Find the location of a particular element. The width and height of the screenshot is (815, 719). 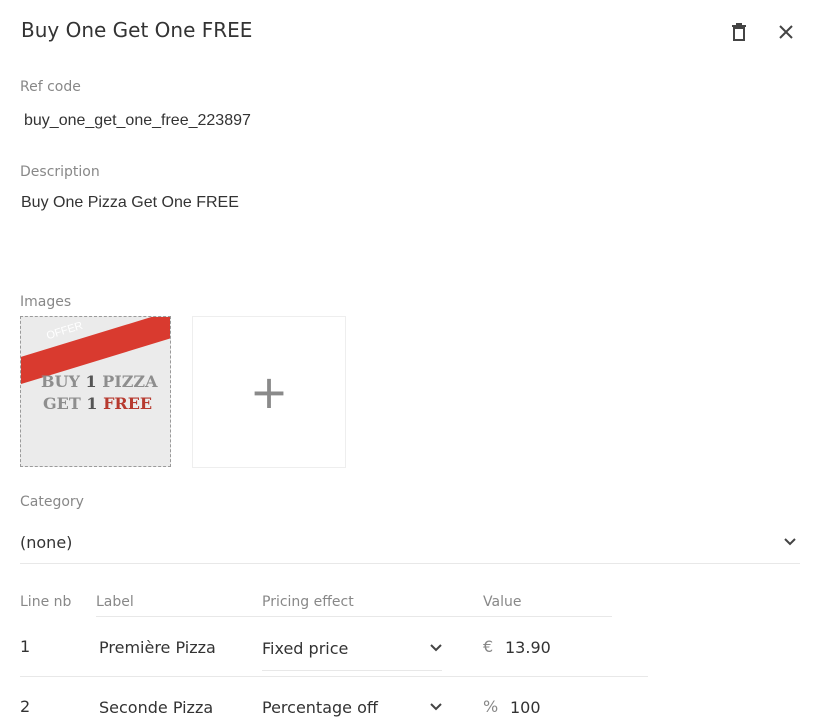

col-header-pricing-effect: Pricing effect is located at coordinates (308, 602).